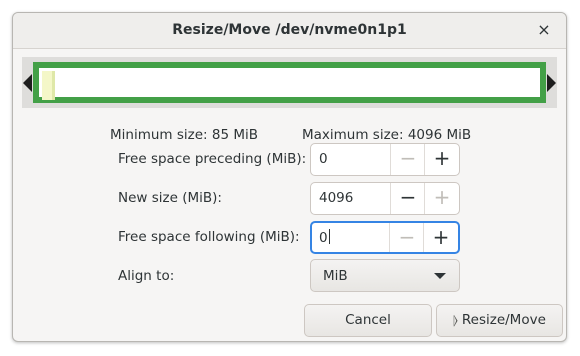 The image size is (580, 356). What do you see at coordinates (455, 320) in the screenshot?
I see `resize-move-icon: ⦊` at bounding box center [455, 320].